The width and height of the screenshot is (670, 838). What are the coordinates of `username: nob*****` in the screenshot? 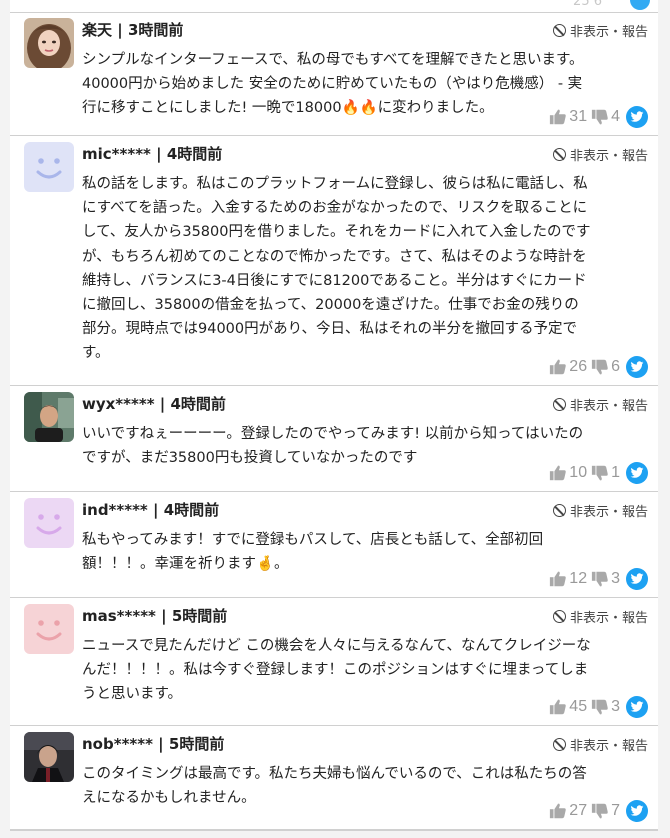 It's located at (117, 744).